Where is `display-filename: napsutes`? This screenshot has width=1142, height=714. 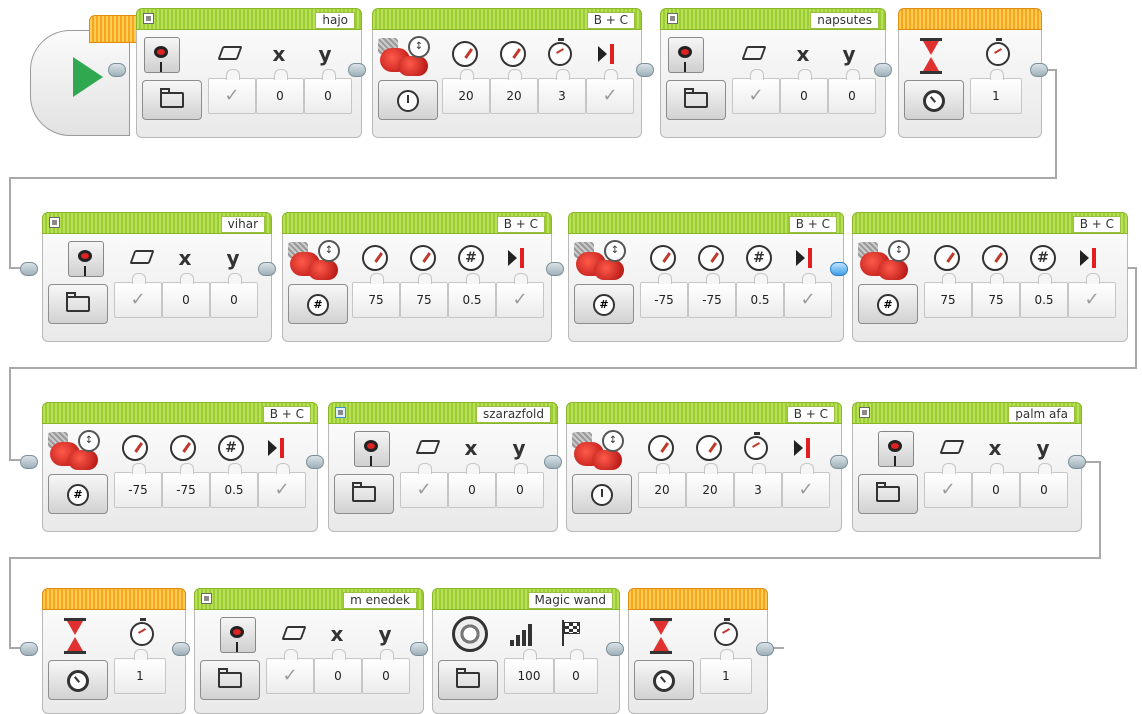
display-filename: napsutes is located at coordinates (844, 20).